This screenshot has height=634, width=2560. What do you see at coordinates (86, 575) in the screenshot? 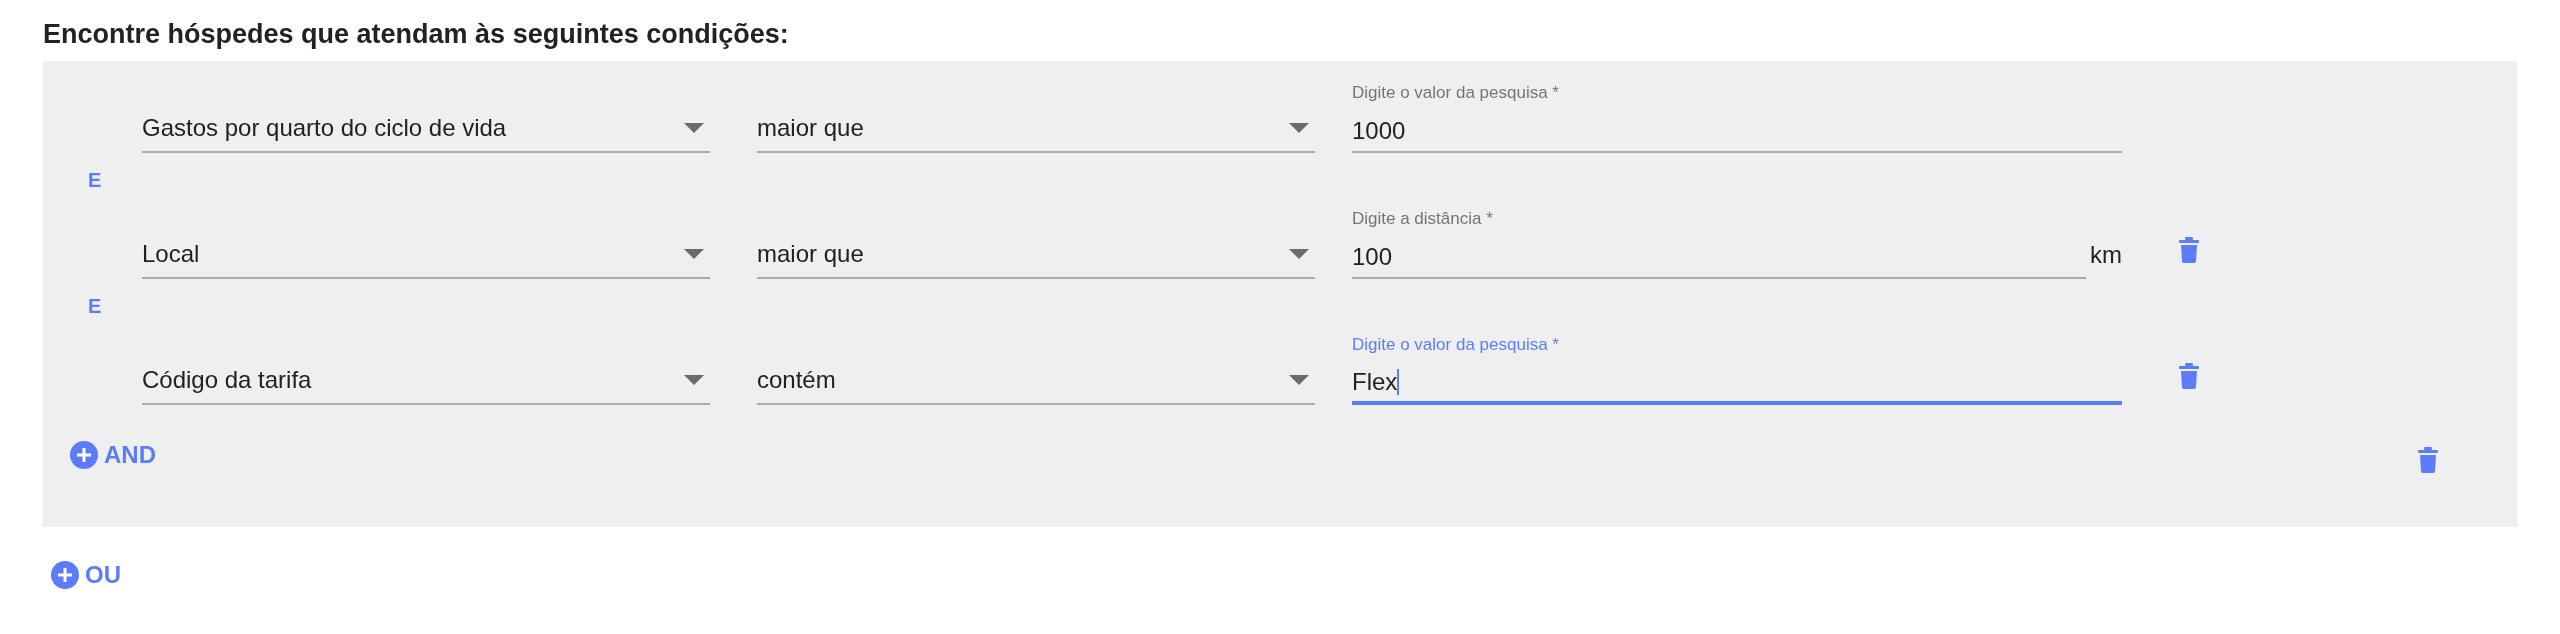
I see `add-or-button: OU` at bounding box center [86, 575].